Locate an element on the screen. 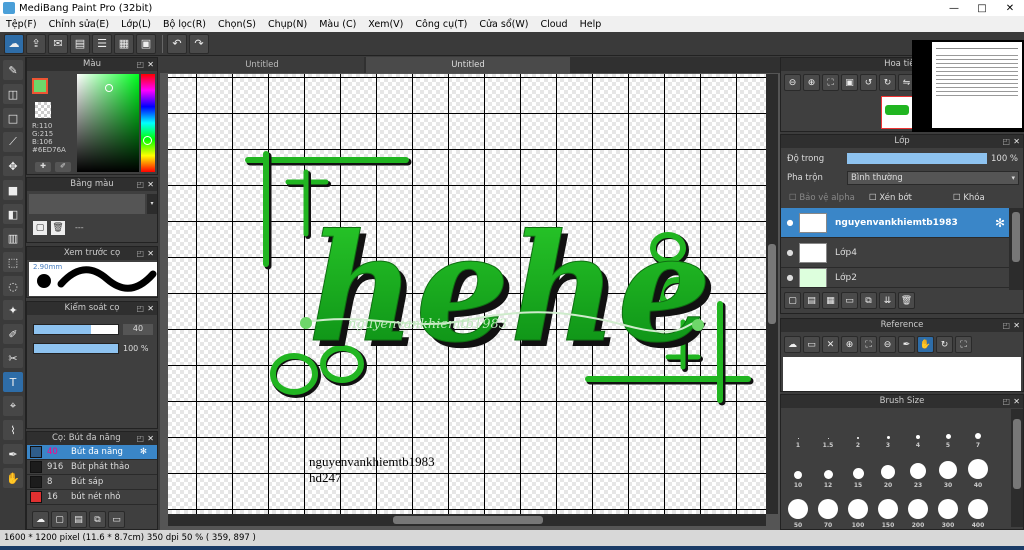 The height and width of the screenshot is (550, 1024). lasso-tool-icon: ◌ is located at coordinates (13, 286).